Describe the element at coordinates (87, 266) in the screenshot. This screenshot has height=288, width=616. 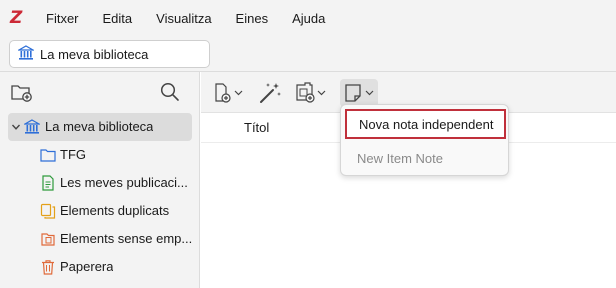
I see `tree-item-label: Paperera` at that location.